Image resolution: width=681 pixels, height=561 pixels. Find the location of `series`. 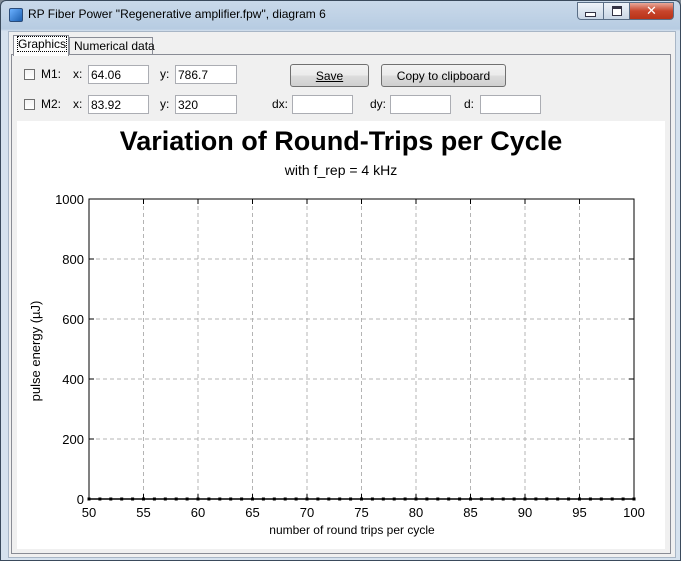

series is located at coordinates (361, 499).